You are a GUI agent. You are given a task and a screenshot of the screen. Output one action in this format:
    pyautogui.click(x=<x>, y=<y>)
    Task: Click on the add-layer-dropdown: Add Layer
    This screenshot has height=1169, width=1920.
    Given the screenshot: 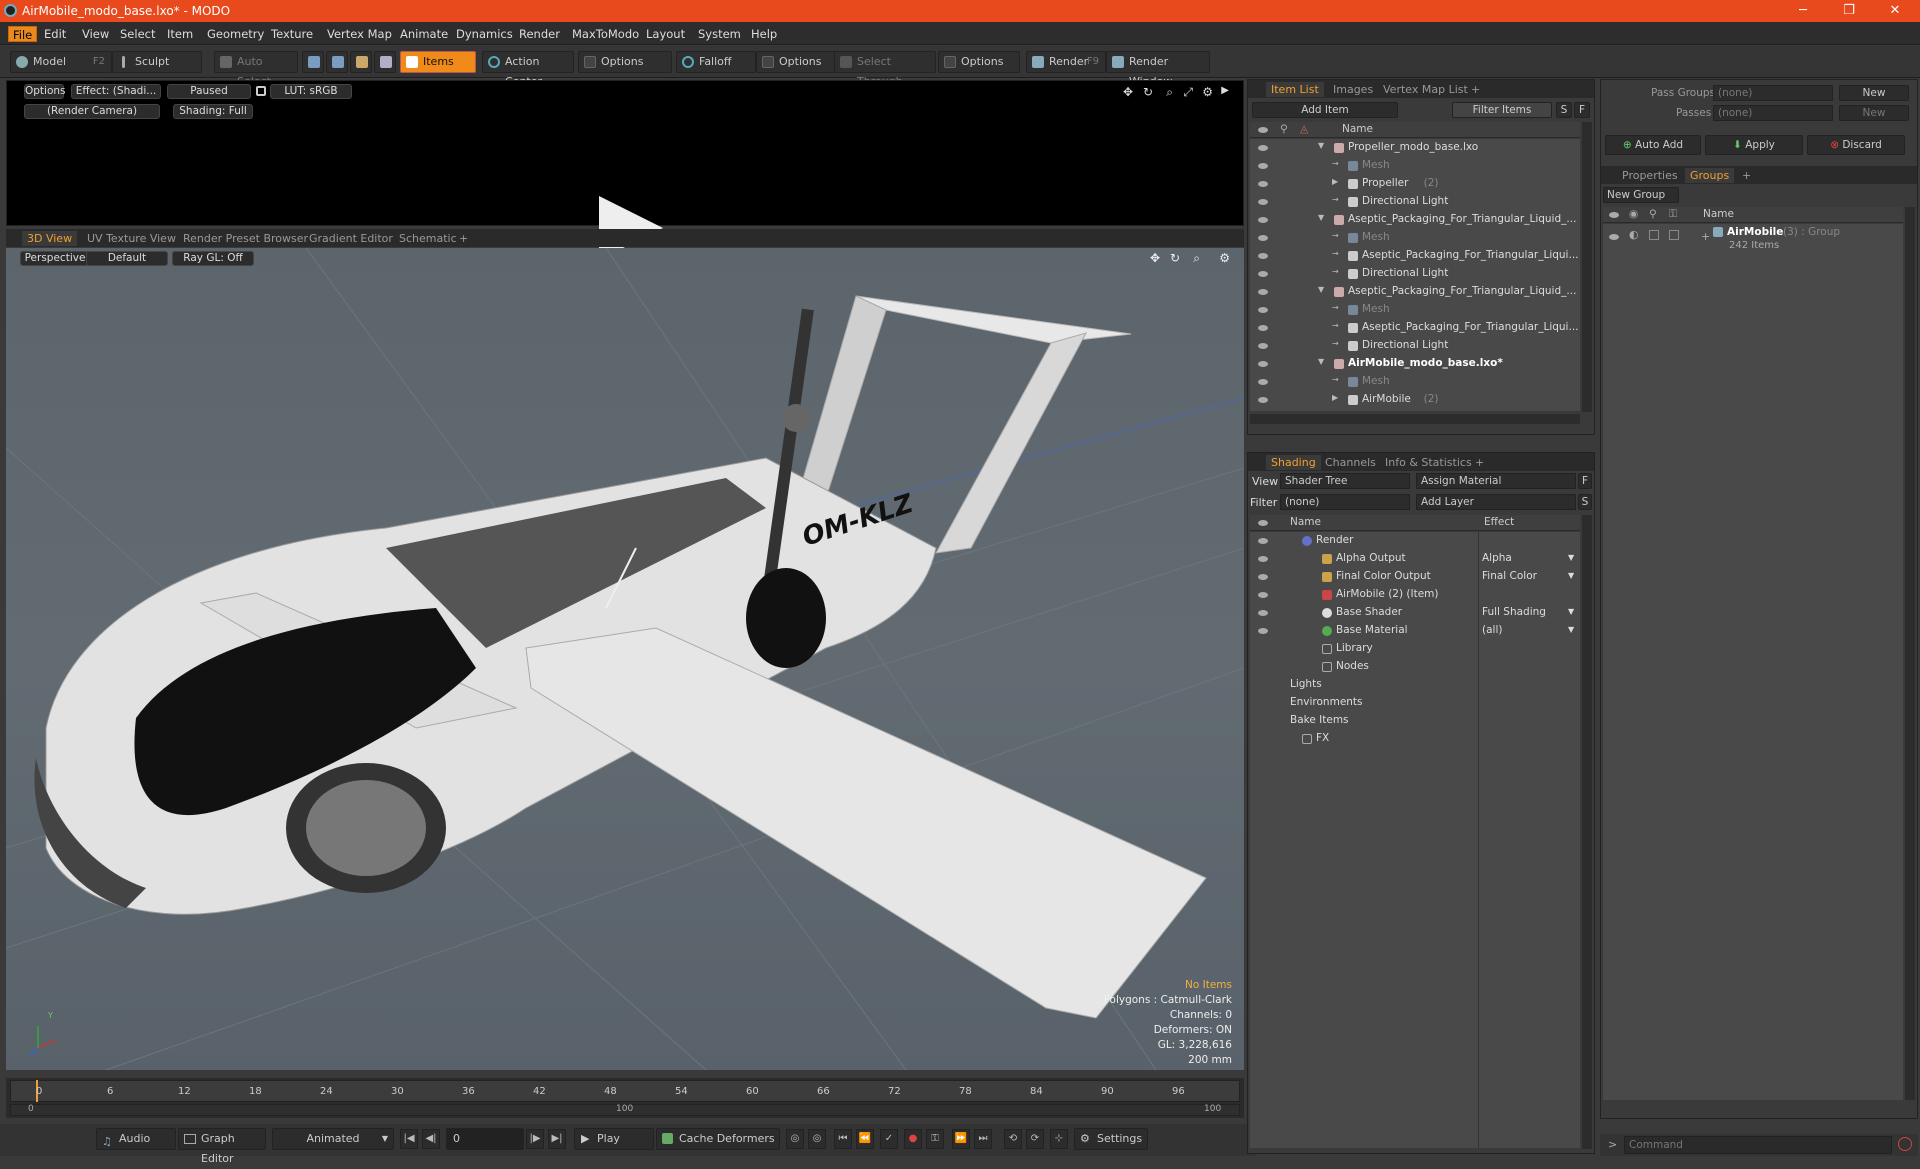 What is the action you would take?
    pyautogui.click(x=1496, y=502)
    